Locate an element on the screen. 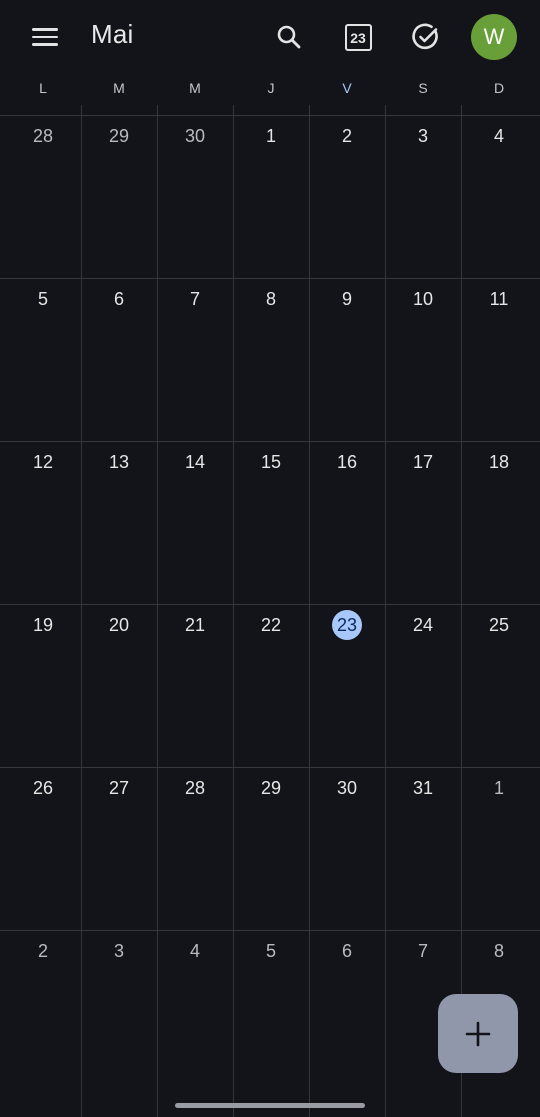  weekday-label: J is located at coordinates (271, 88).